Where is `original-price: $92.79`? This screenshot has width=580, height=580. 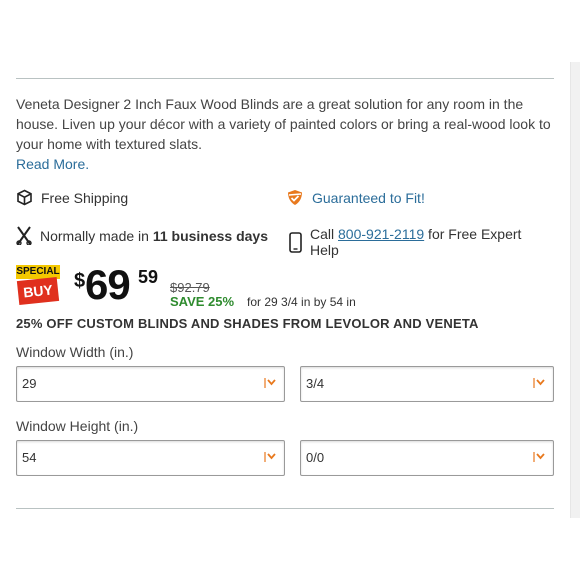
original-price: $92.79 is located at coordinates (190, 287).